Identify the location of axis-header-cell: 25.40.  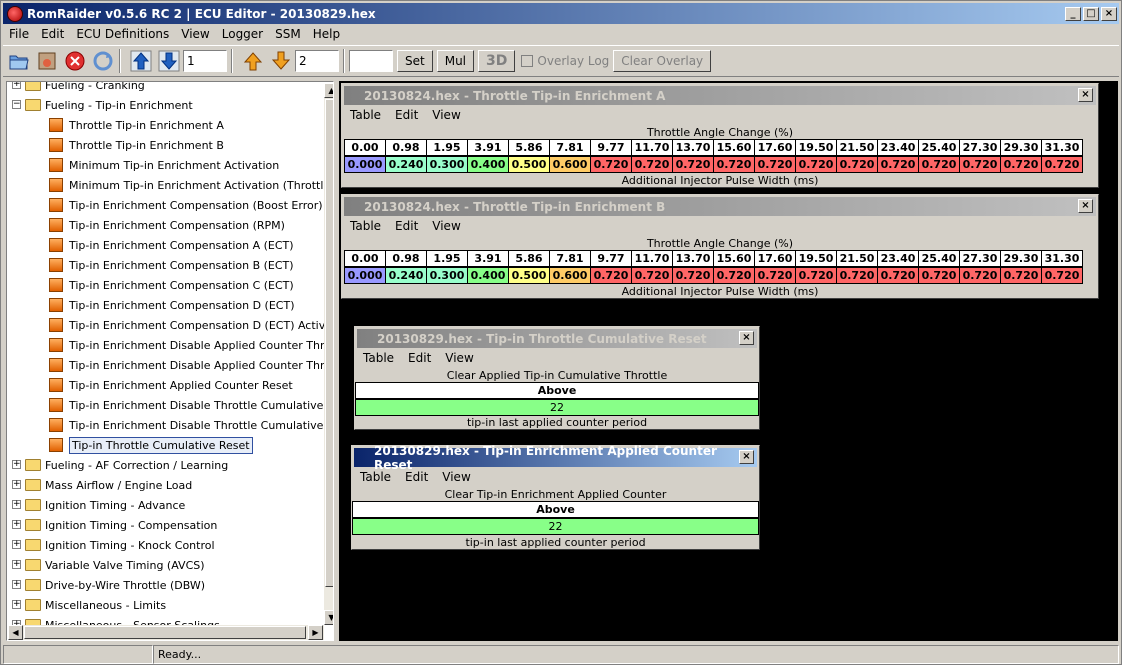
(939, 258).